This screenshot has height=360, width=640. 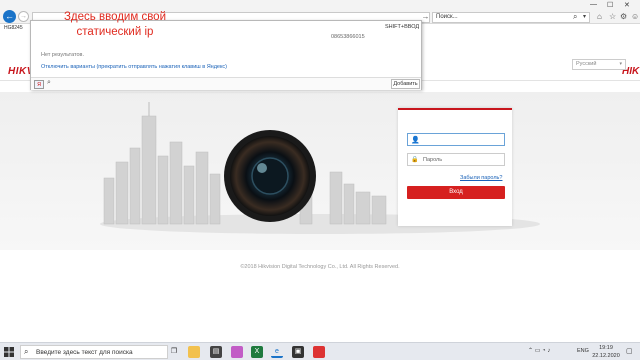 What do you see at coordinates (612, 17) in the screenshot?
I see `star-icon: ☆` at bounding box center [612, 17].